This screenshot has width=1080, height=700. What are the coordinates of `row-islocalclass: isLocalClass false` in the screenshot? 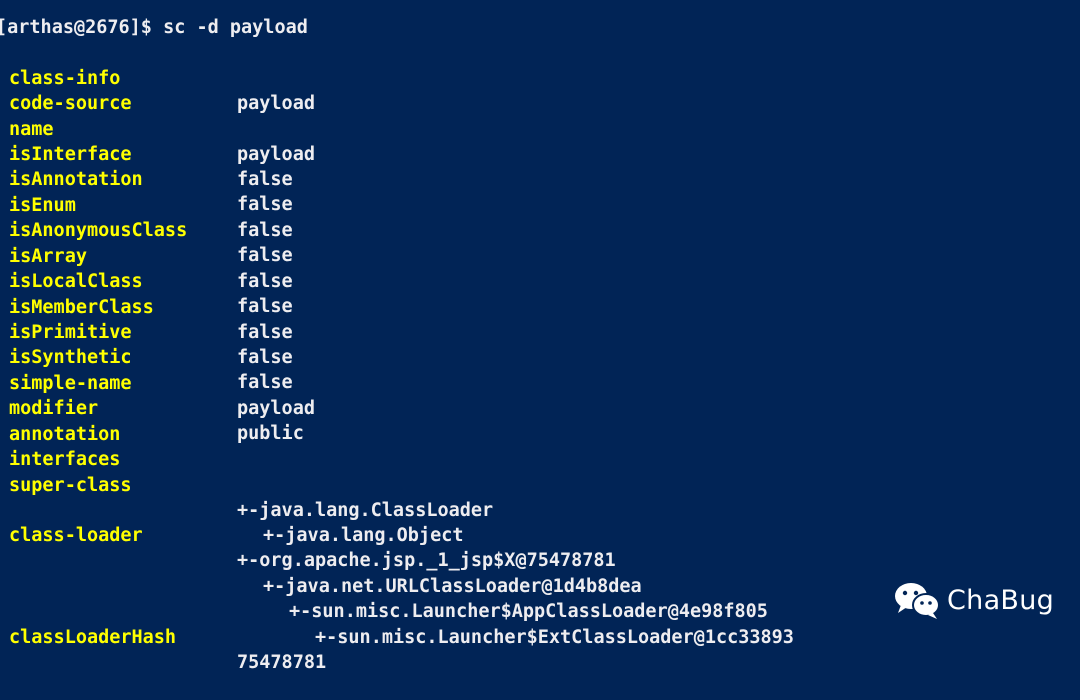 It's located at (540, 280).